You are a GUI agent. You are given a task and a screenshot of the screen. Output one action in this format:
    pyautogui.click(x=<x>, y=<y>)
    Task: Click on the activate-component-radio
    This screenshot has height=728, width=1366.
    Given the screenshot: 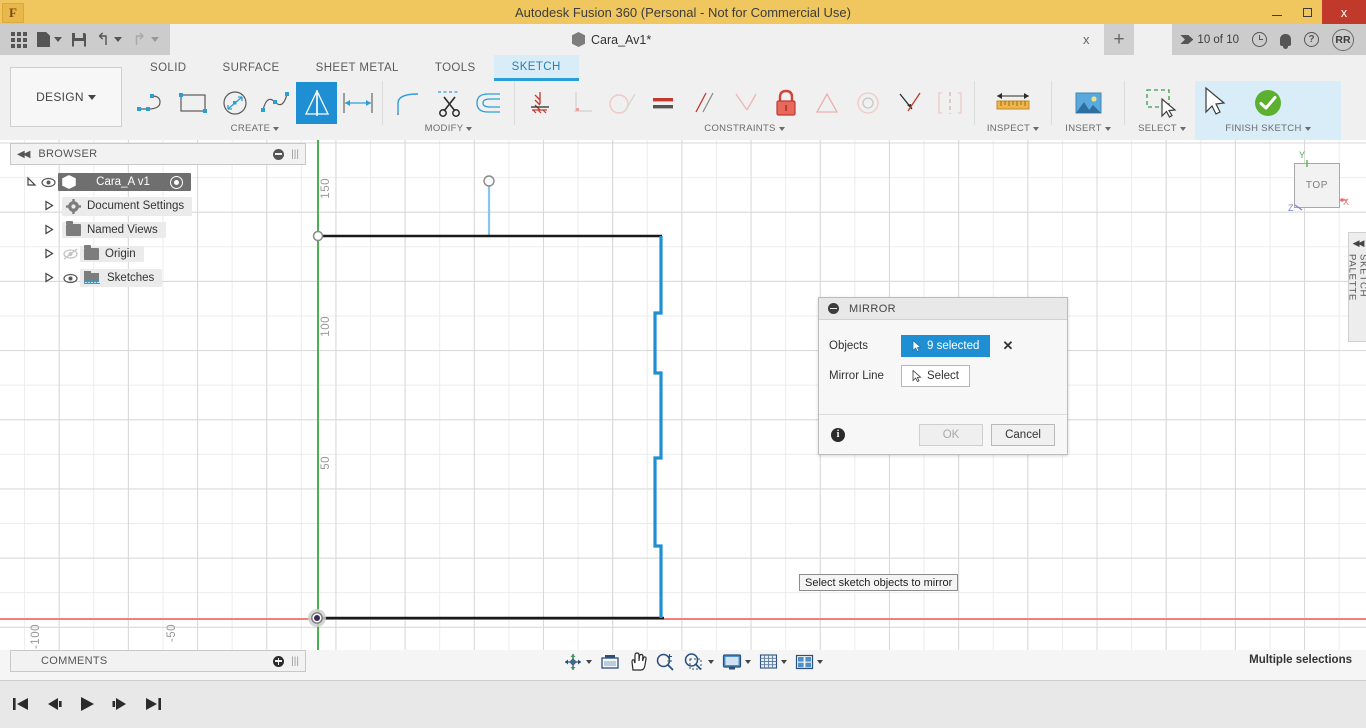 What is the action you would take?
    pyautogui.click(x=176, y=182)
    